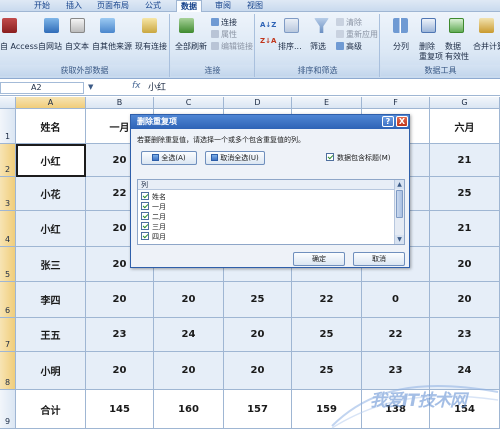 The image size is (500, 429). I want to click on remove-duplicates-icon, so click(428, 25).